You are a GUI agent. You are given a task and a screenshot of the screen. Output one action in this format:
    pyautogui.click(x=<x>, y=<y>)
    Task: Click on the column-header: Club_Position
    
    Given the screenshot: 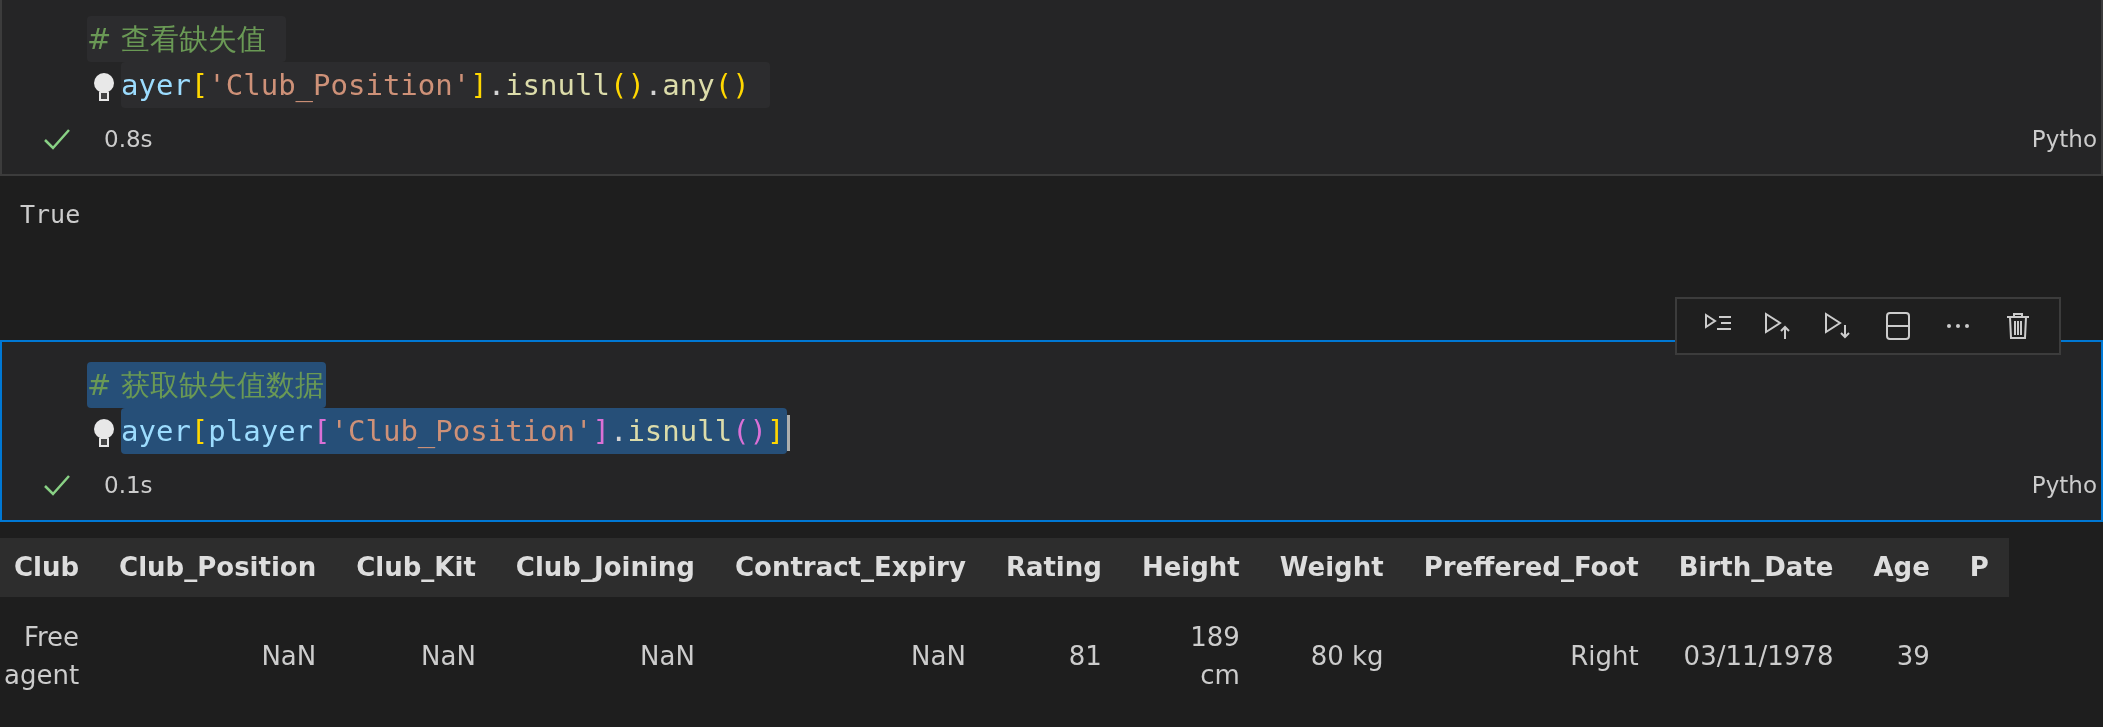 What is the action you would take?
    pyautogui.click(x=218, y=567)
    